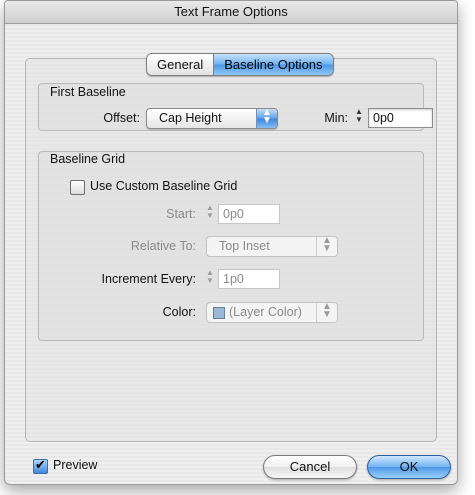  I want to click on offset-value: Cap Height, so click(190, 118).